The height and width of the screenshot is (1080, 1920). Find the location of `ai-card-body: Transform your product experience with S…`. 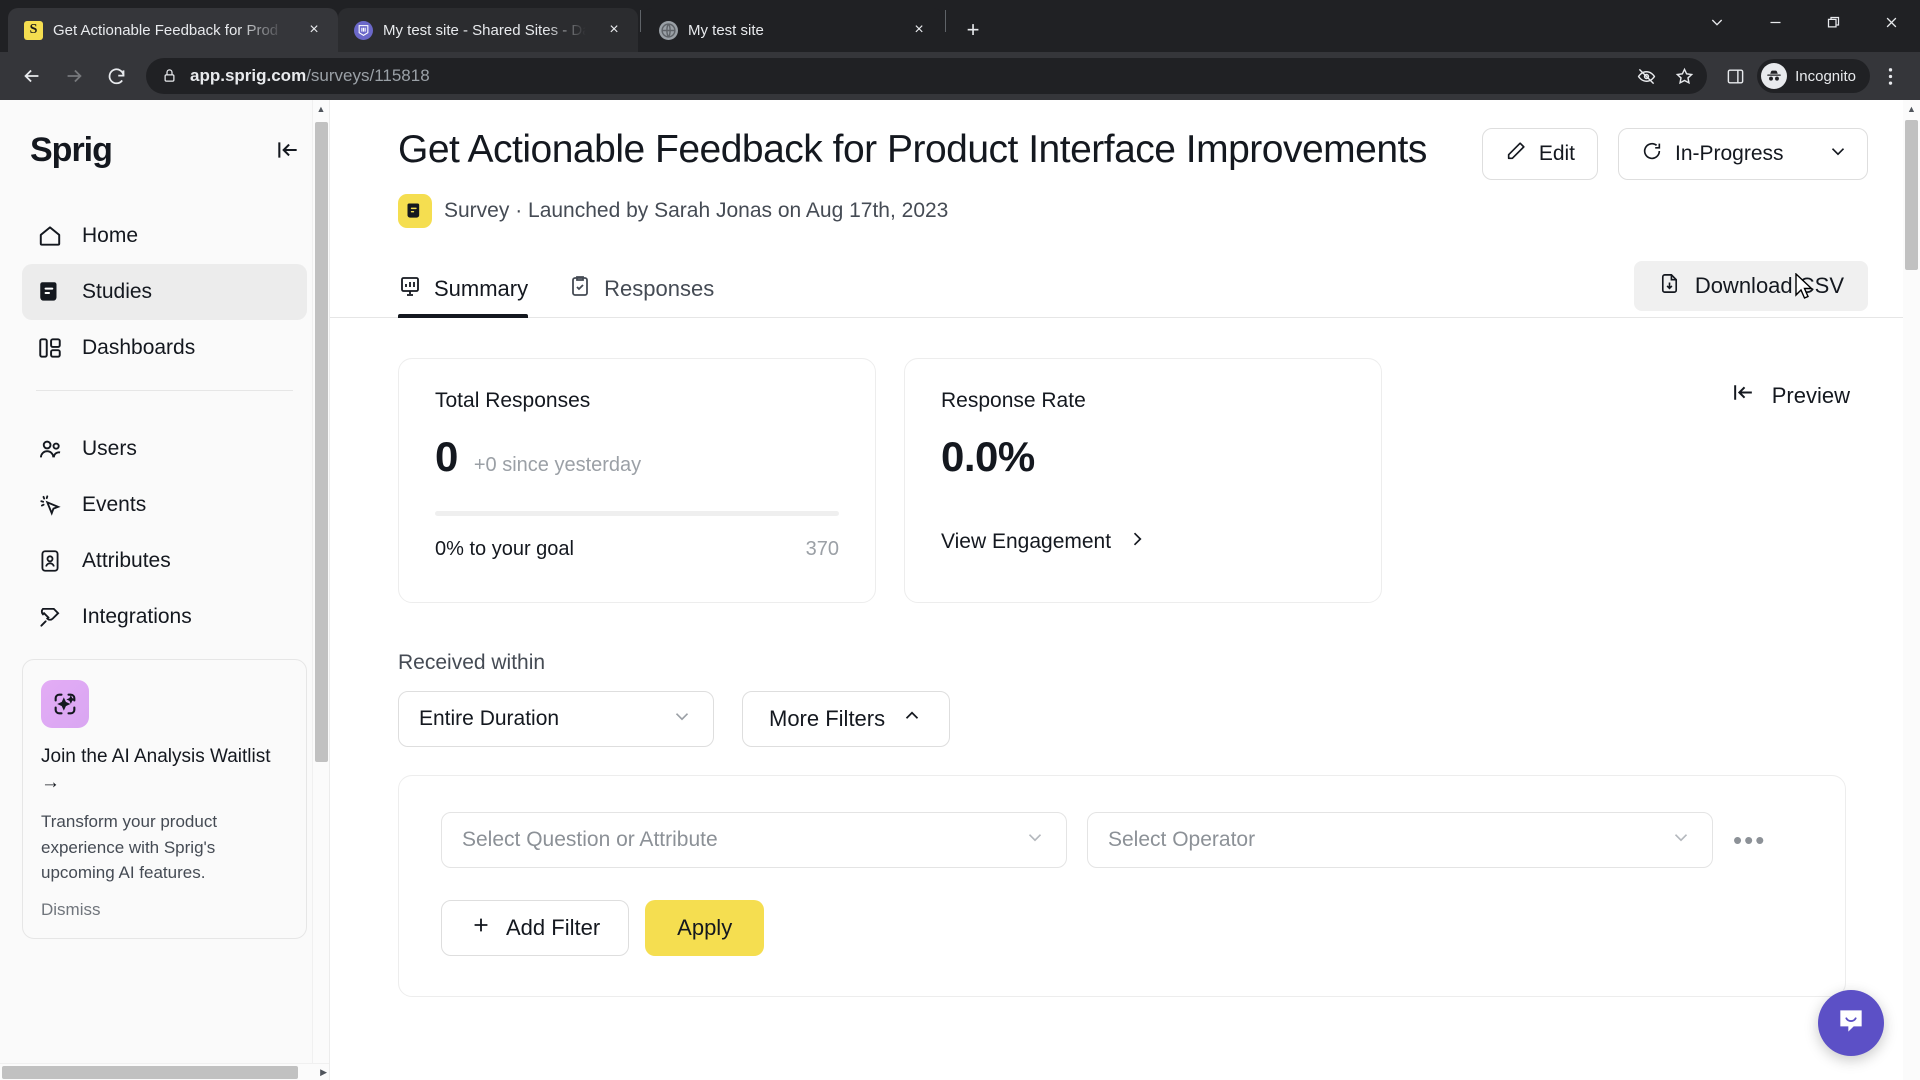

ai-card-body: Transform your product experience with S… is located at coordinates (129, 847).